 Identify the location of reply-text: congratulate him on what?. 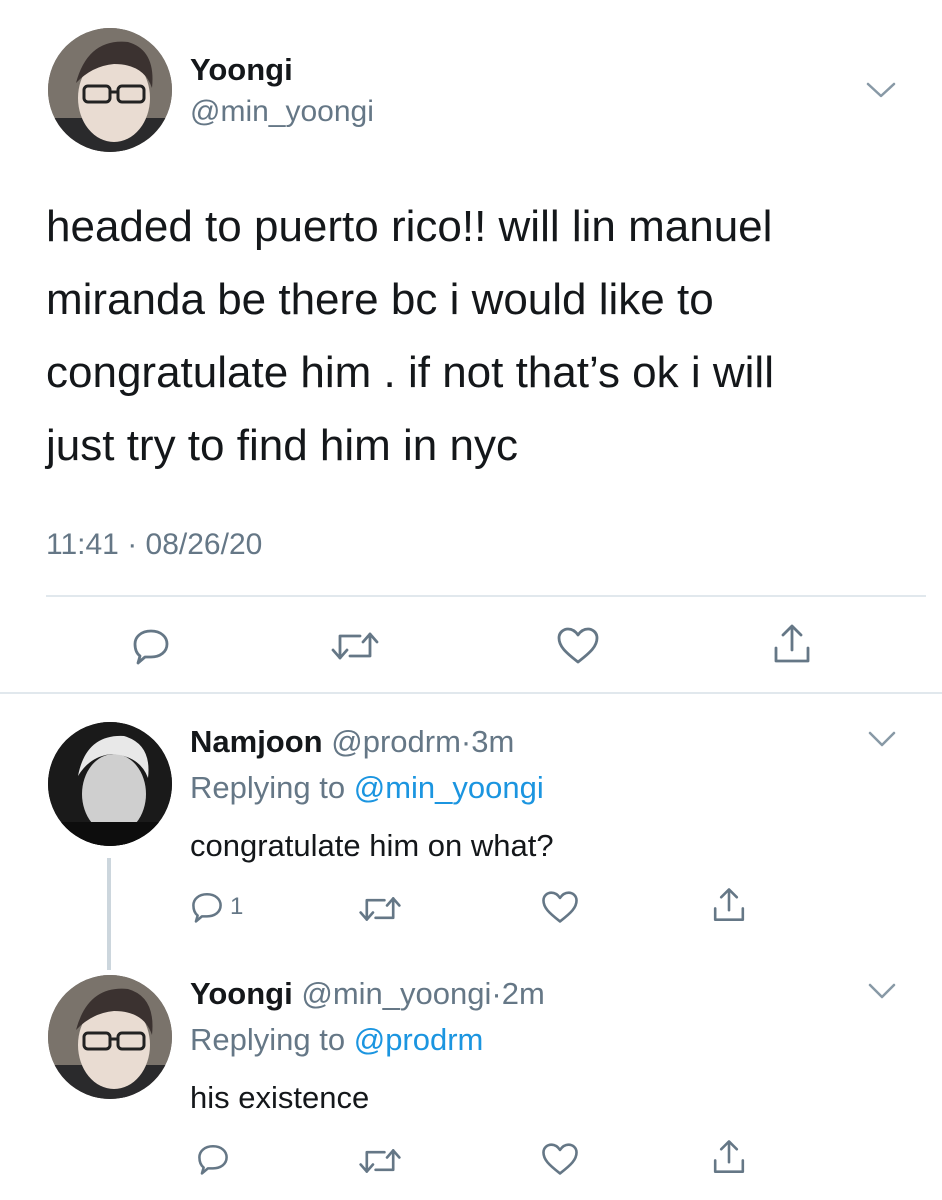
(372, 845).